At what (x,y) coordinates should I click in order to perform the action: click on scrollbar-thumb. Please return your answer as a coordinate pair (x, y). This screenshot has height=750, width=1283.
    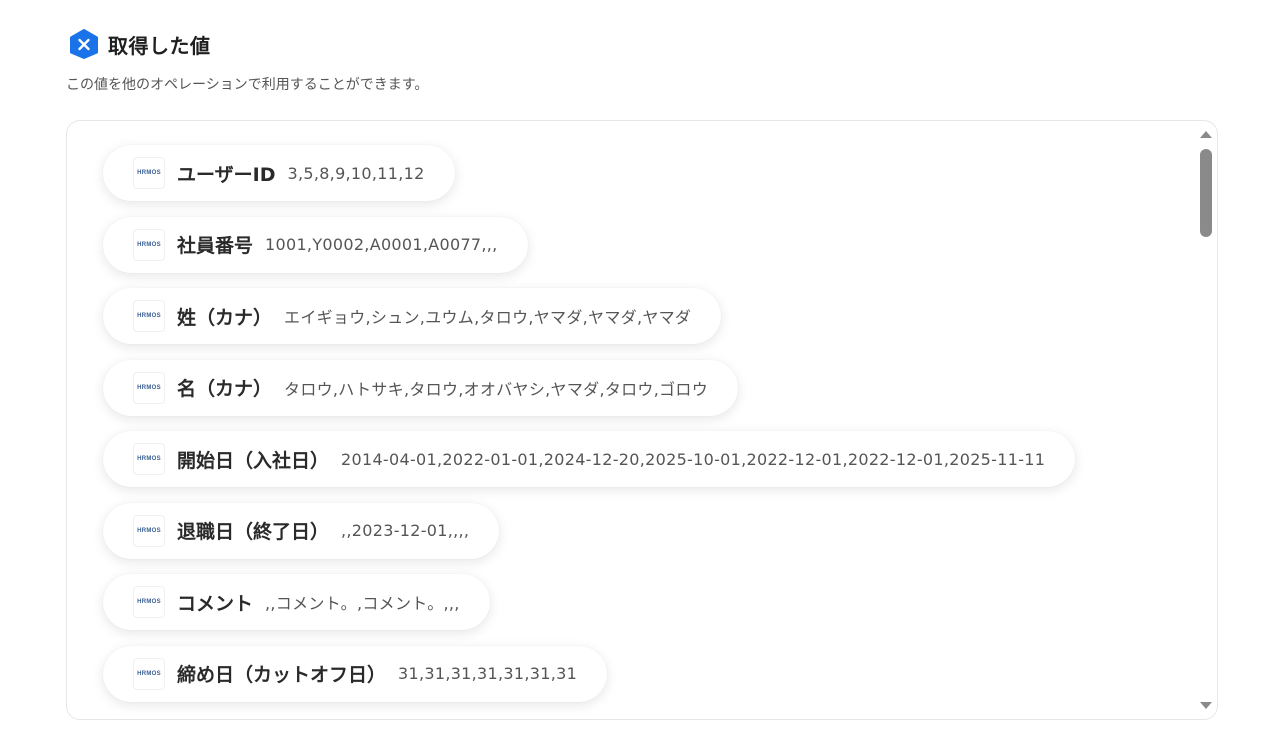
    Looking at the image, I should click on (1206, 193).